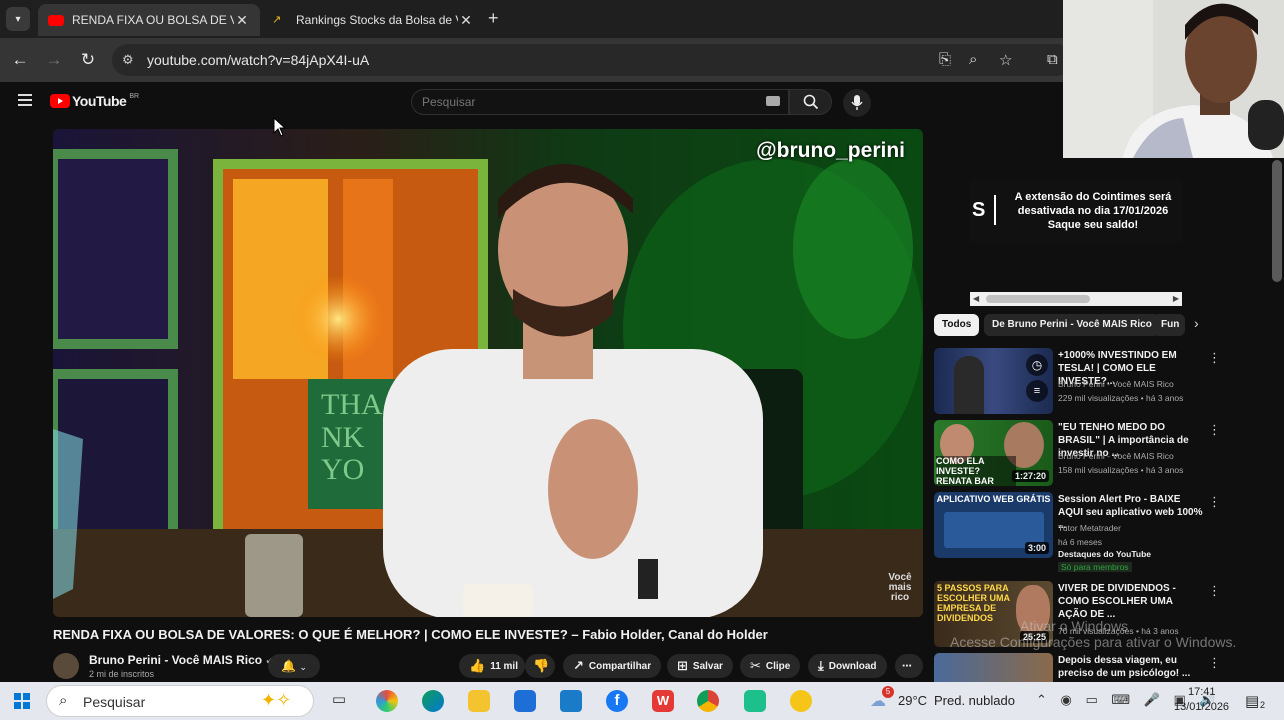  I want to click on reload-icon: ↻, so click(88, 60).